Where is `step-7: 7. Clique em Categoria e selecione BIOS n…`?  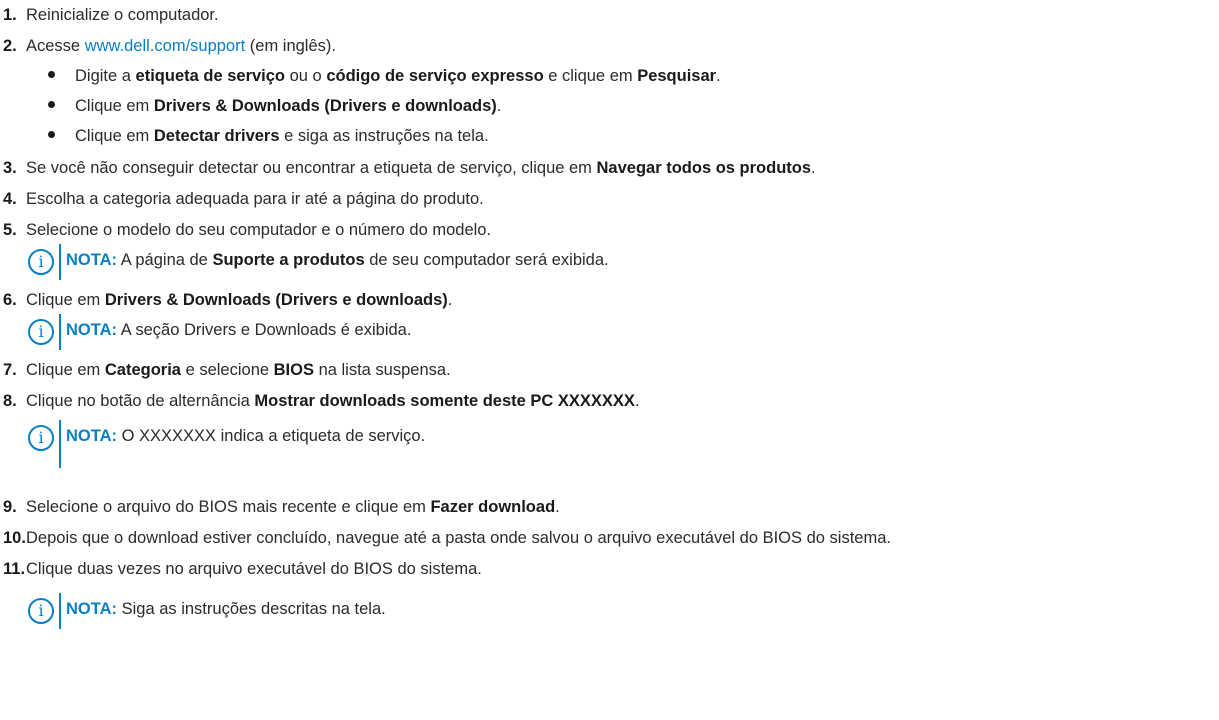
step-7: 7. Clique em Categoria e selecione BIOS n… is located at coordinates (225, 370).